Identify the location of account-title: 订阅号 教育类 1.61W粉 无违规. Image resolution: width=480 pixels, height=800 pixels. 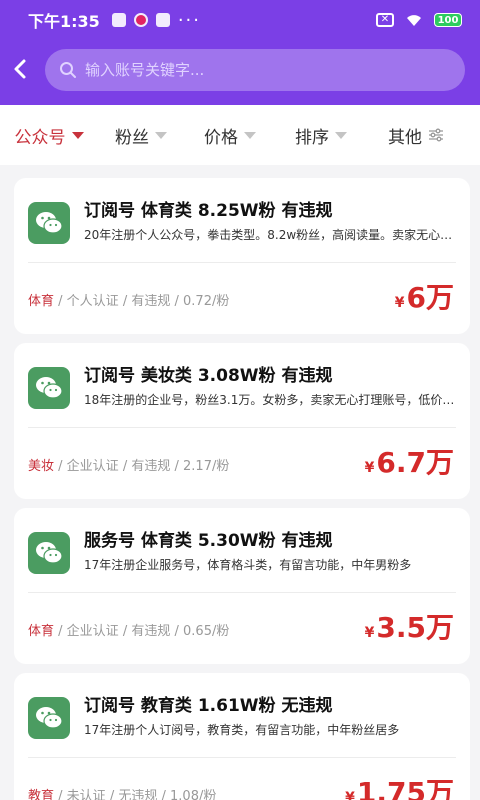
(208, 706).